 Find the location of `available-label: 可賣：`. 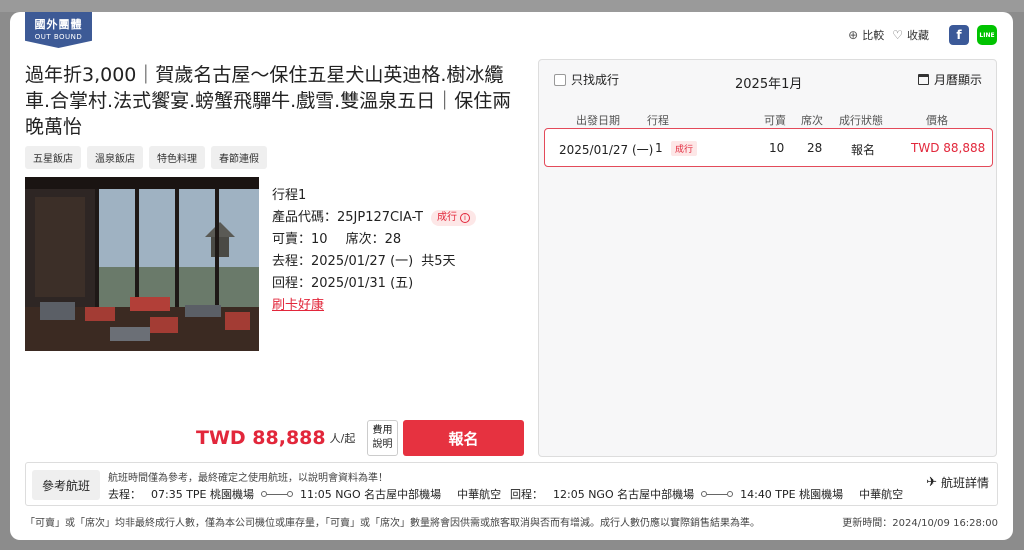

available-label: 可賣： is located at coordinates (292, 239).